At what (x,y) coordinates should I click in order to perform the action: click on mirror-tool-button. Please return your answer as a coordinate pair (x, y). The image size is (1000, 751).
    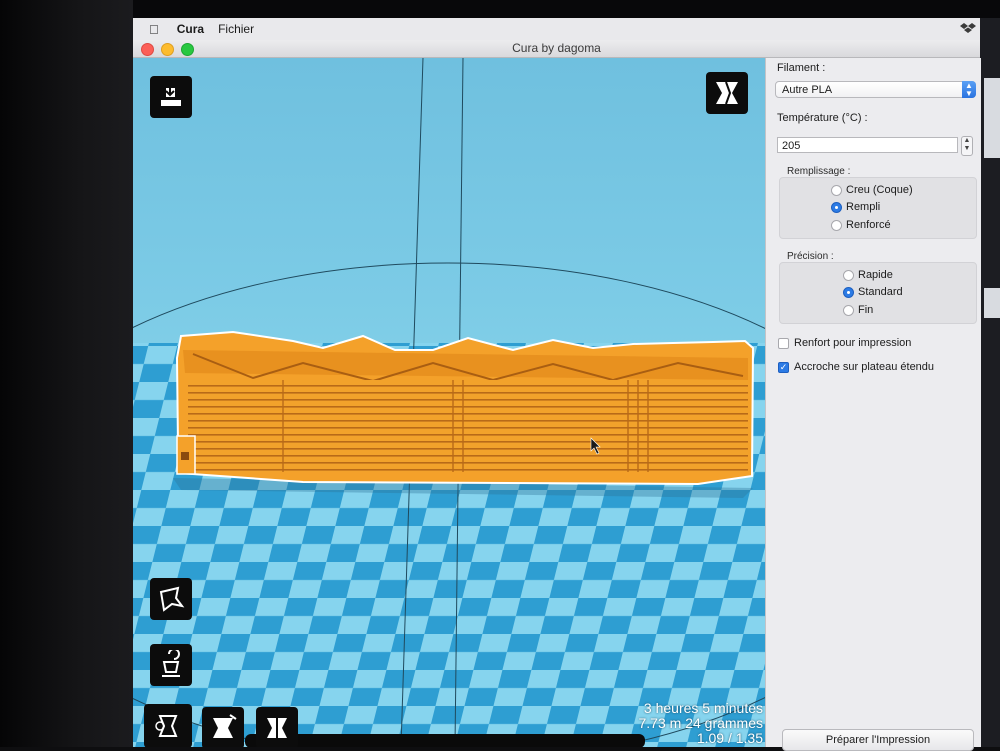
    Looking at the image, I should click on (223, 727).